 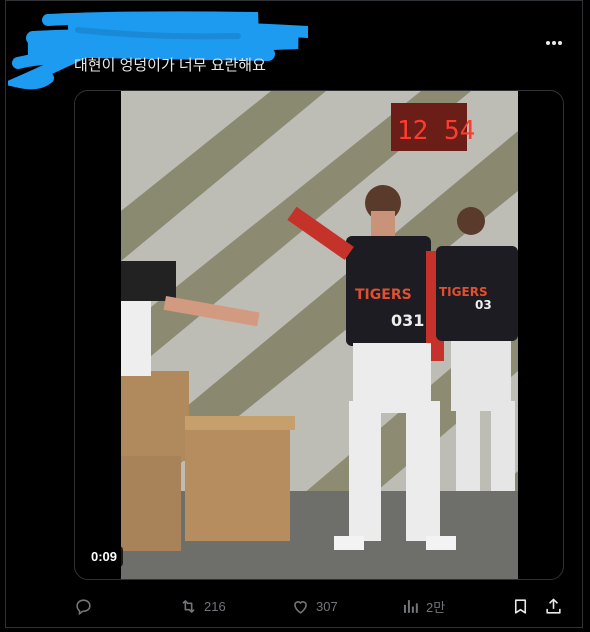 I want to click on views-button: 2만, so click(x=423, y=606).